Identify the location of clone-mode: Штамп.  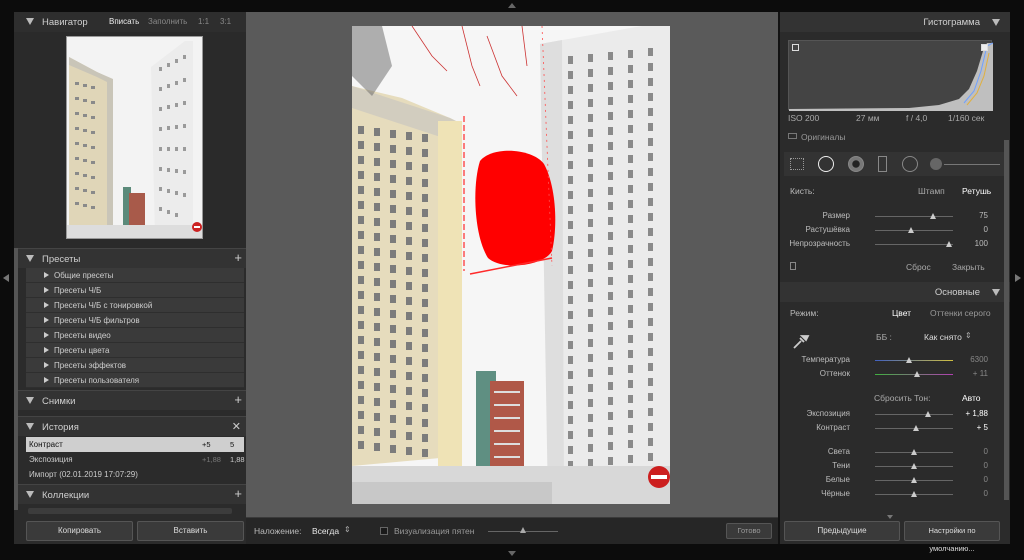
(931, 191).